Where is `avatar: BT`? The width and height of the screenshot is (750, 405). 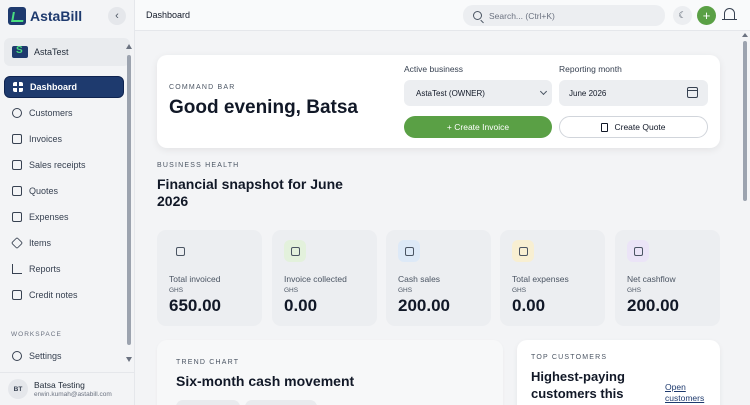 avatar: BT is located at coordinates (18, 389).